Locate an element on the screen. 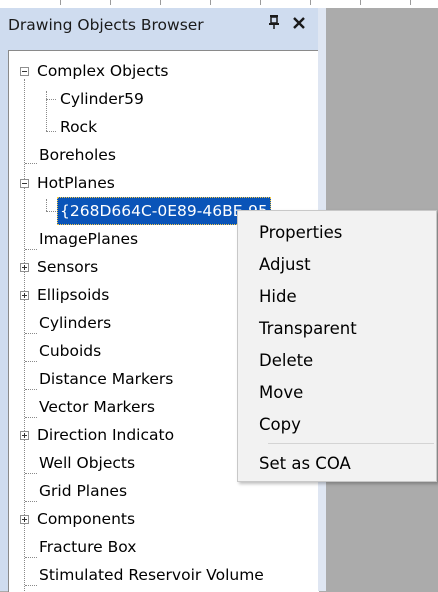 This screenshot has width=438, height=592. tree-node-grid-planes: Grid Planes is located at coordinates (83, 491).